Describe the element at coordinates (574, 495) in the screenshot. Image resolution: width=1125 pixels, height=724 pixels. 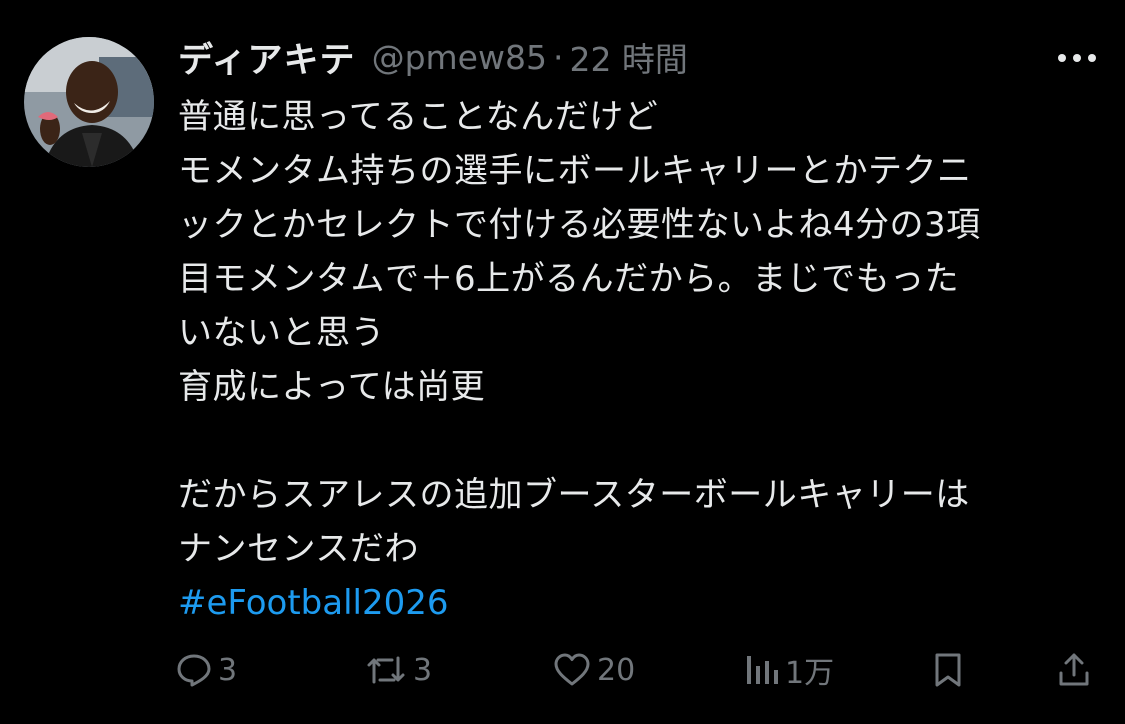
I see `tweet-text-line: だからスアレスの追加ブースターボールキャリーは` at that location.